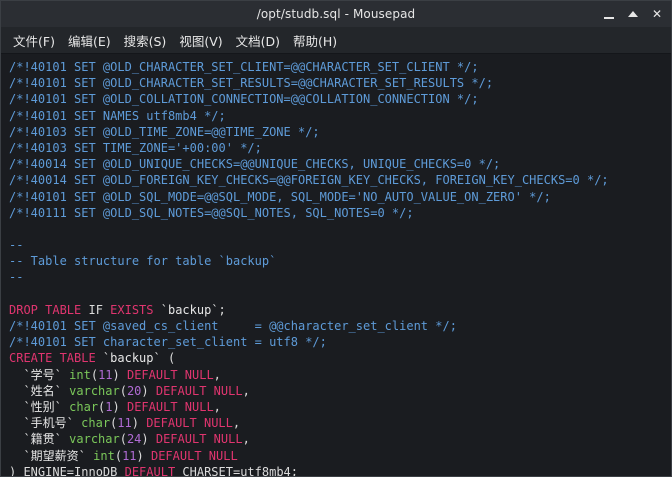 Image resolution: width=672 pixels, height=477 pixels. What do you see at coordinates (657, 14) in the screenshot?
I see `close-icon: ✕` at bounding box center [657, 14].